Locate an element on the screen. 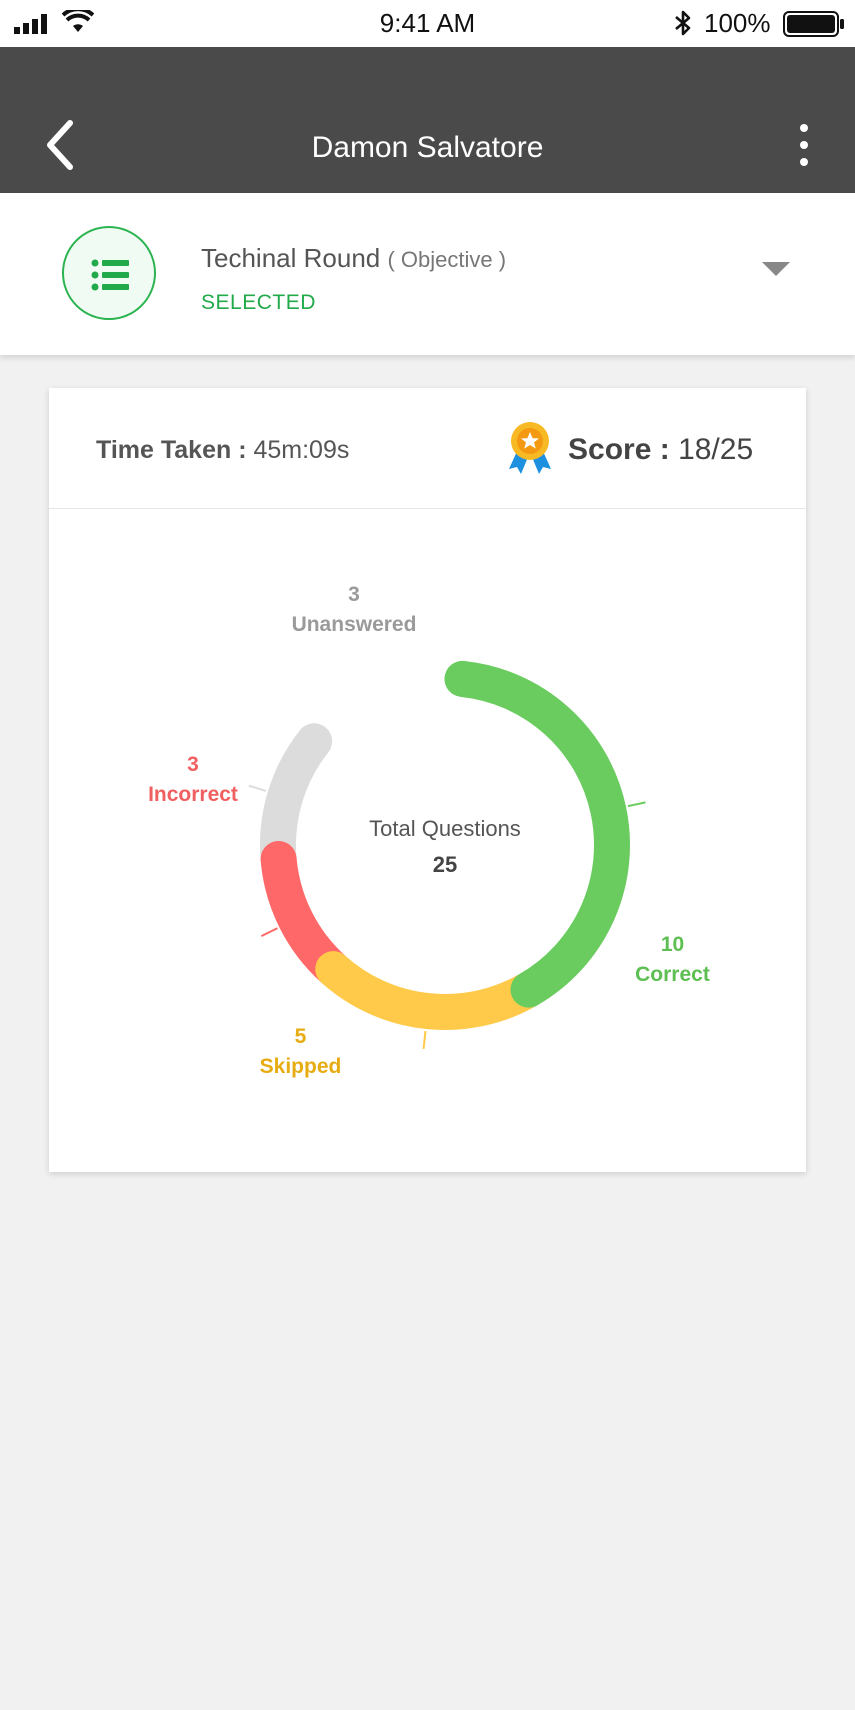  leader-line-incorrect is located at coordinates (269, 932).